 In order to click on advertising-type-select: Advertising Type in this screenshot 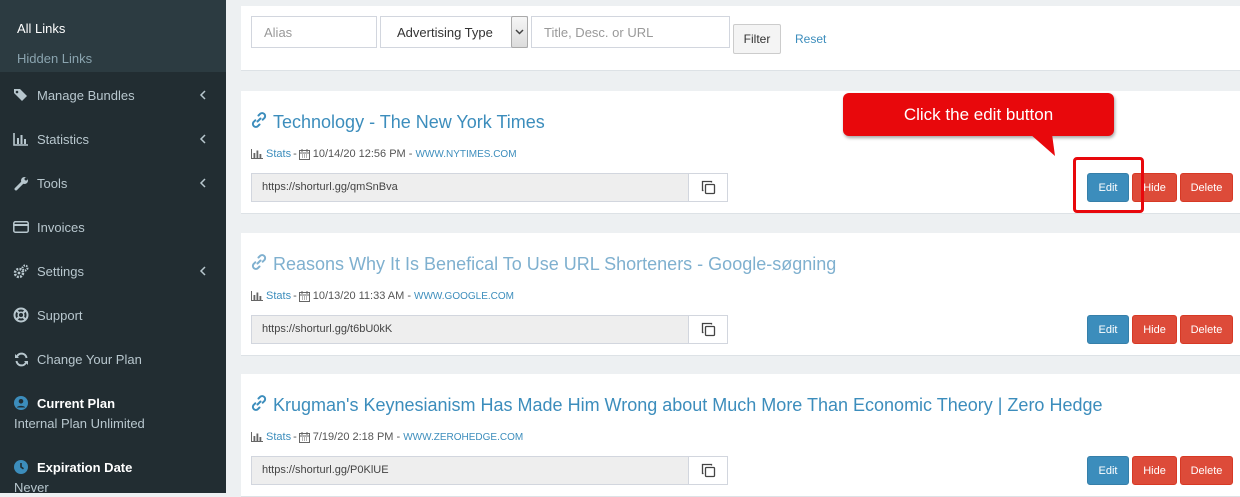, I will do `click(454, 32)`.